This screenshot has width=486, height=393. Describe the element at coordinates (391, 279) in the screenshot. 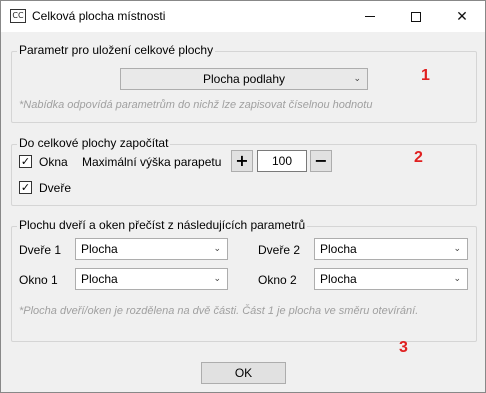

I see `okno2-select: Plocha ⌄` at that location.